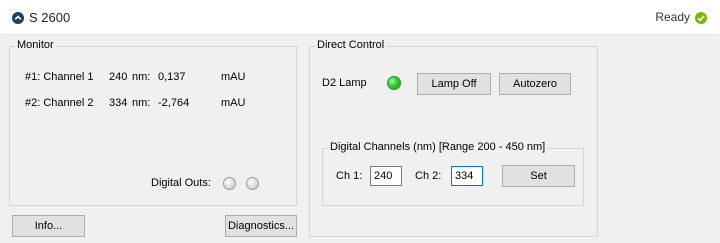 The height and width of the screenshot is (243, 720). I want to click on status-text: Ready, so click(672, 17).